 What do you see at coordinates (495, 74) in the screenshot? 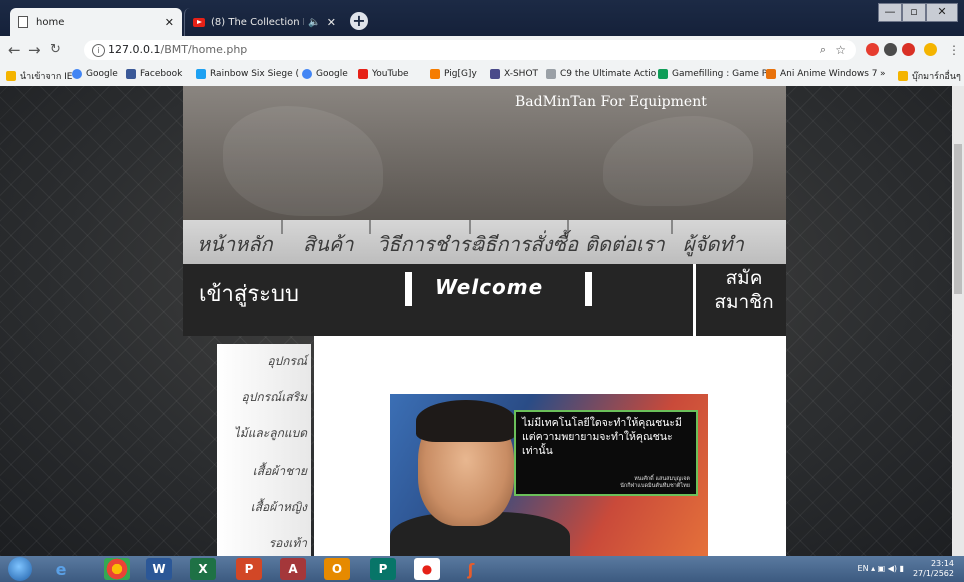
I see `xshot-icon` at bounding box center [495, 74].